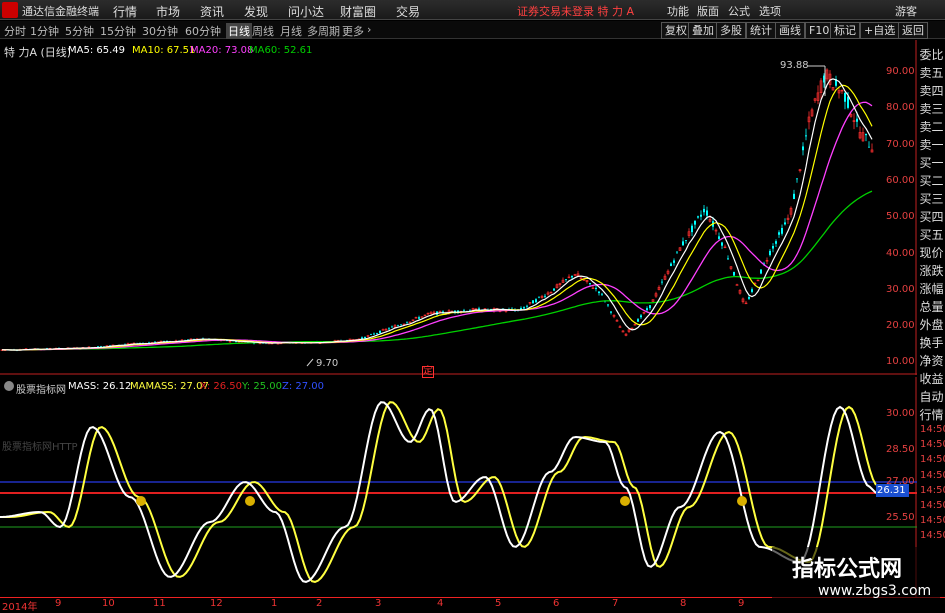 Image resolution: width=945 pixels, height=613 pixels. What do you see at coordinates (931, 73) in the screenshot?
I see `side-panel-item: 卖五` at bounding box center [931, 73].